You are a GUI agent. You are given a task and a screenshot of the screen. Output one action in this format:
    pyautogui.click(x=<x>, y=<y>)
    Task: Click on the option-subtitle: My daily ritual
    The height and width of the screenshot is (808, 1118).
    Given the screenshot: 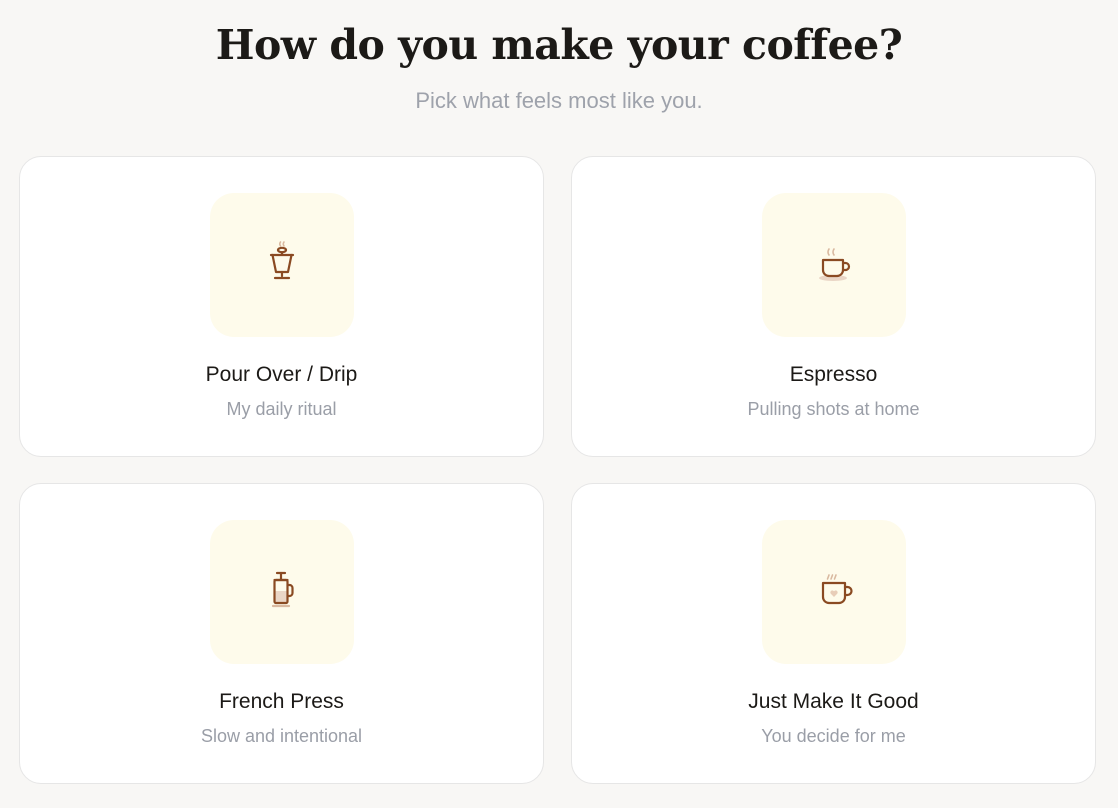 What is the action you would take?
    pyautogui.click(x=281, y=409)
    